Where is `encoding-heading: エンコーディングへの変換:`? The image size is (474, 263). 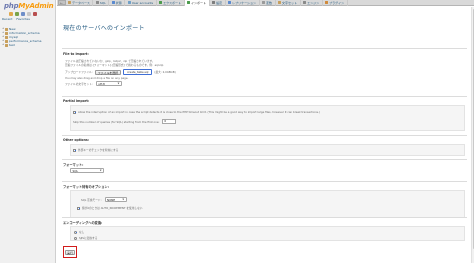 encoding-heading: エンコーディングへの変換: is located at coordinates (83, 223).